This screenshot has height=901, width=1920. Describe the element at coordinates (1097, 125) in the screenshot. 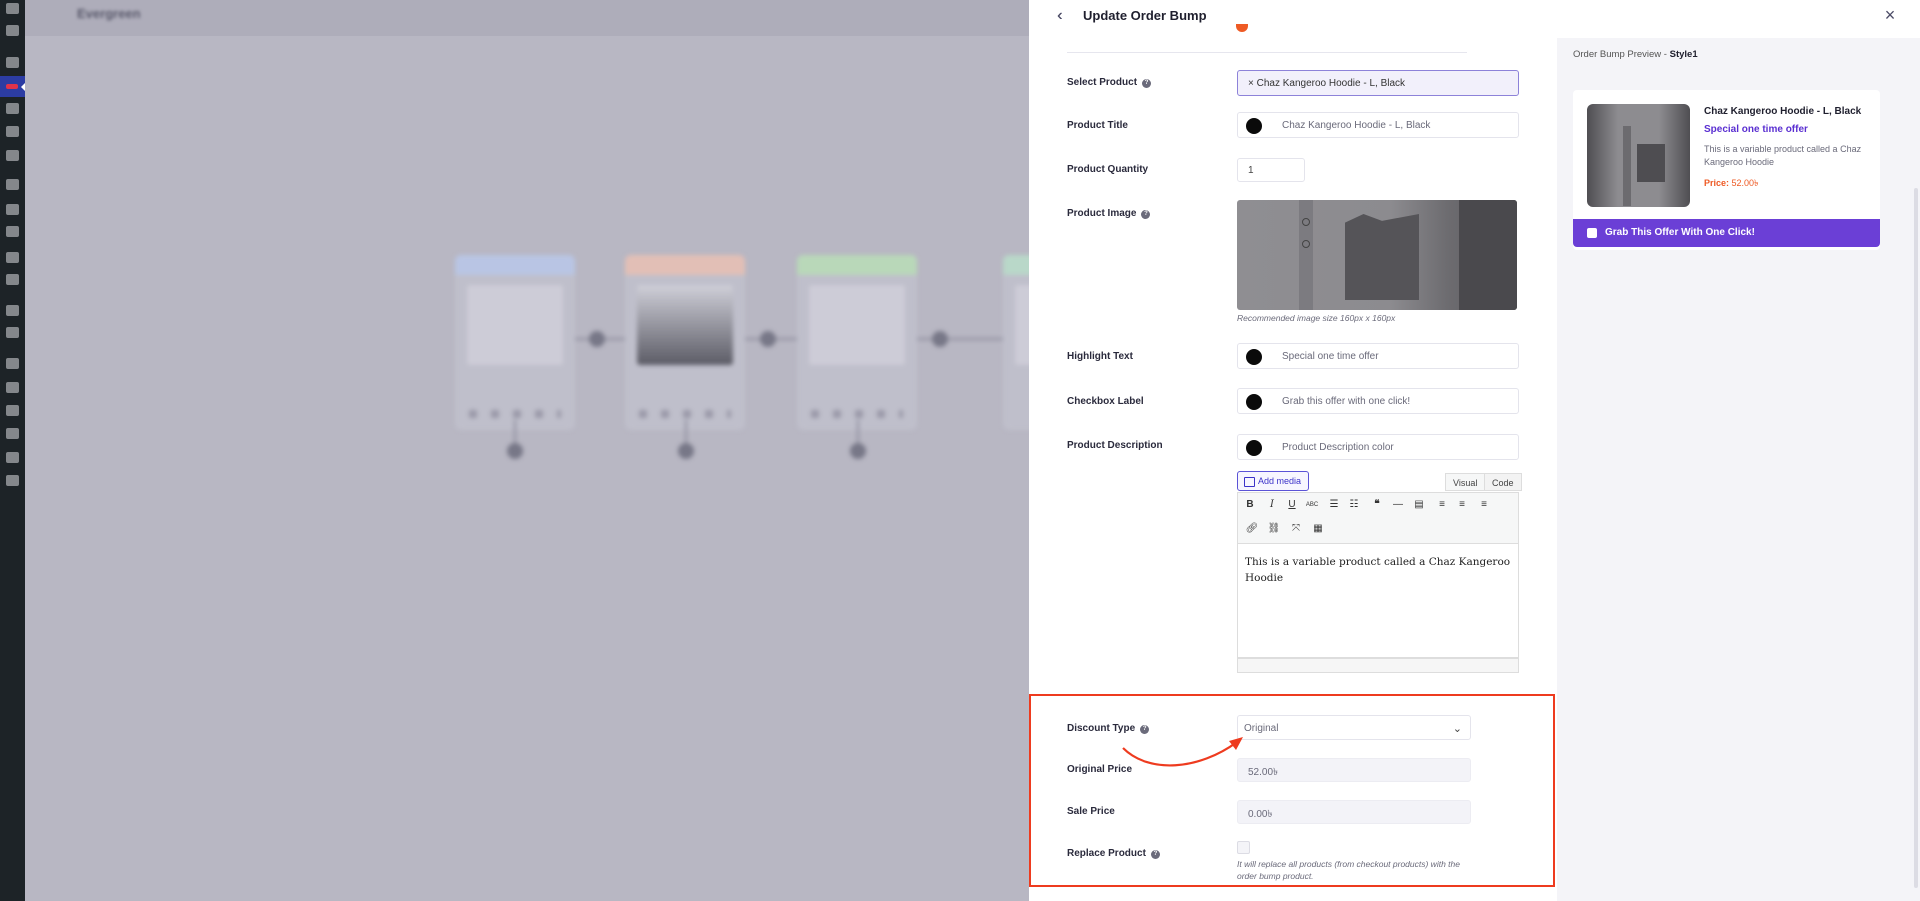

I see `product-title-label: Product Title` at that location.